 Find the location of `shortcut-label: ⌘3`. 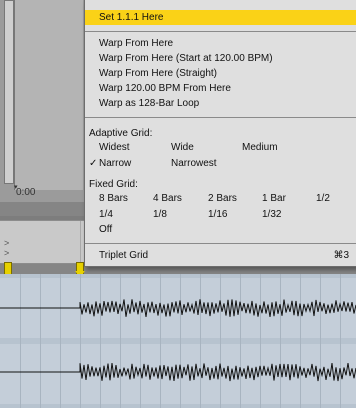

shortcut-label: ⌘3 is located at coordinates (341, 255).